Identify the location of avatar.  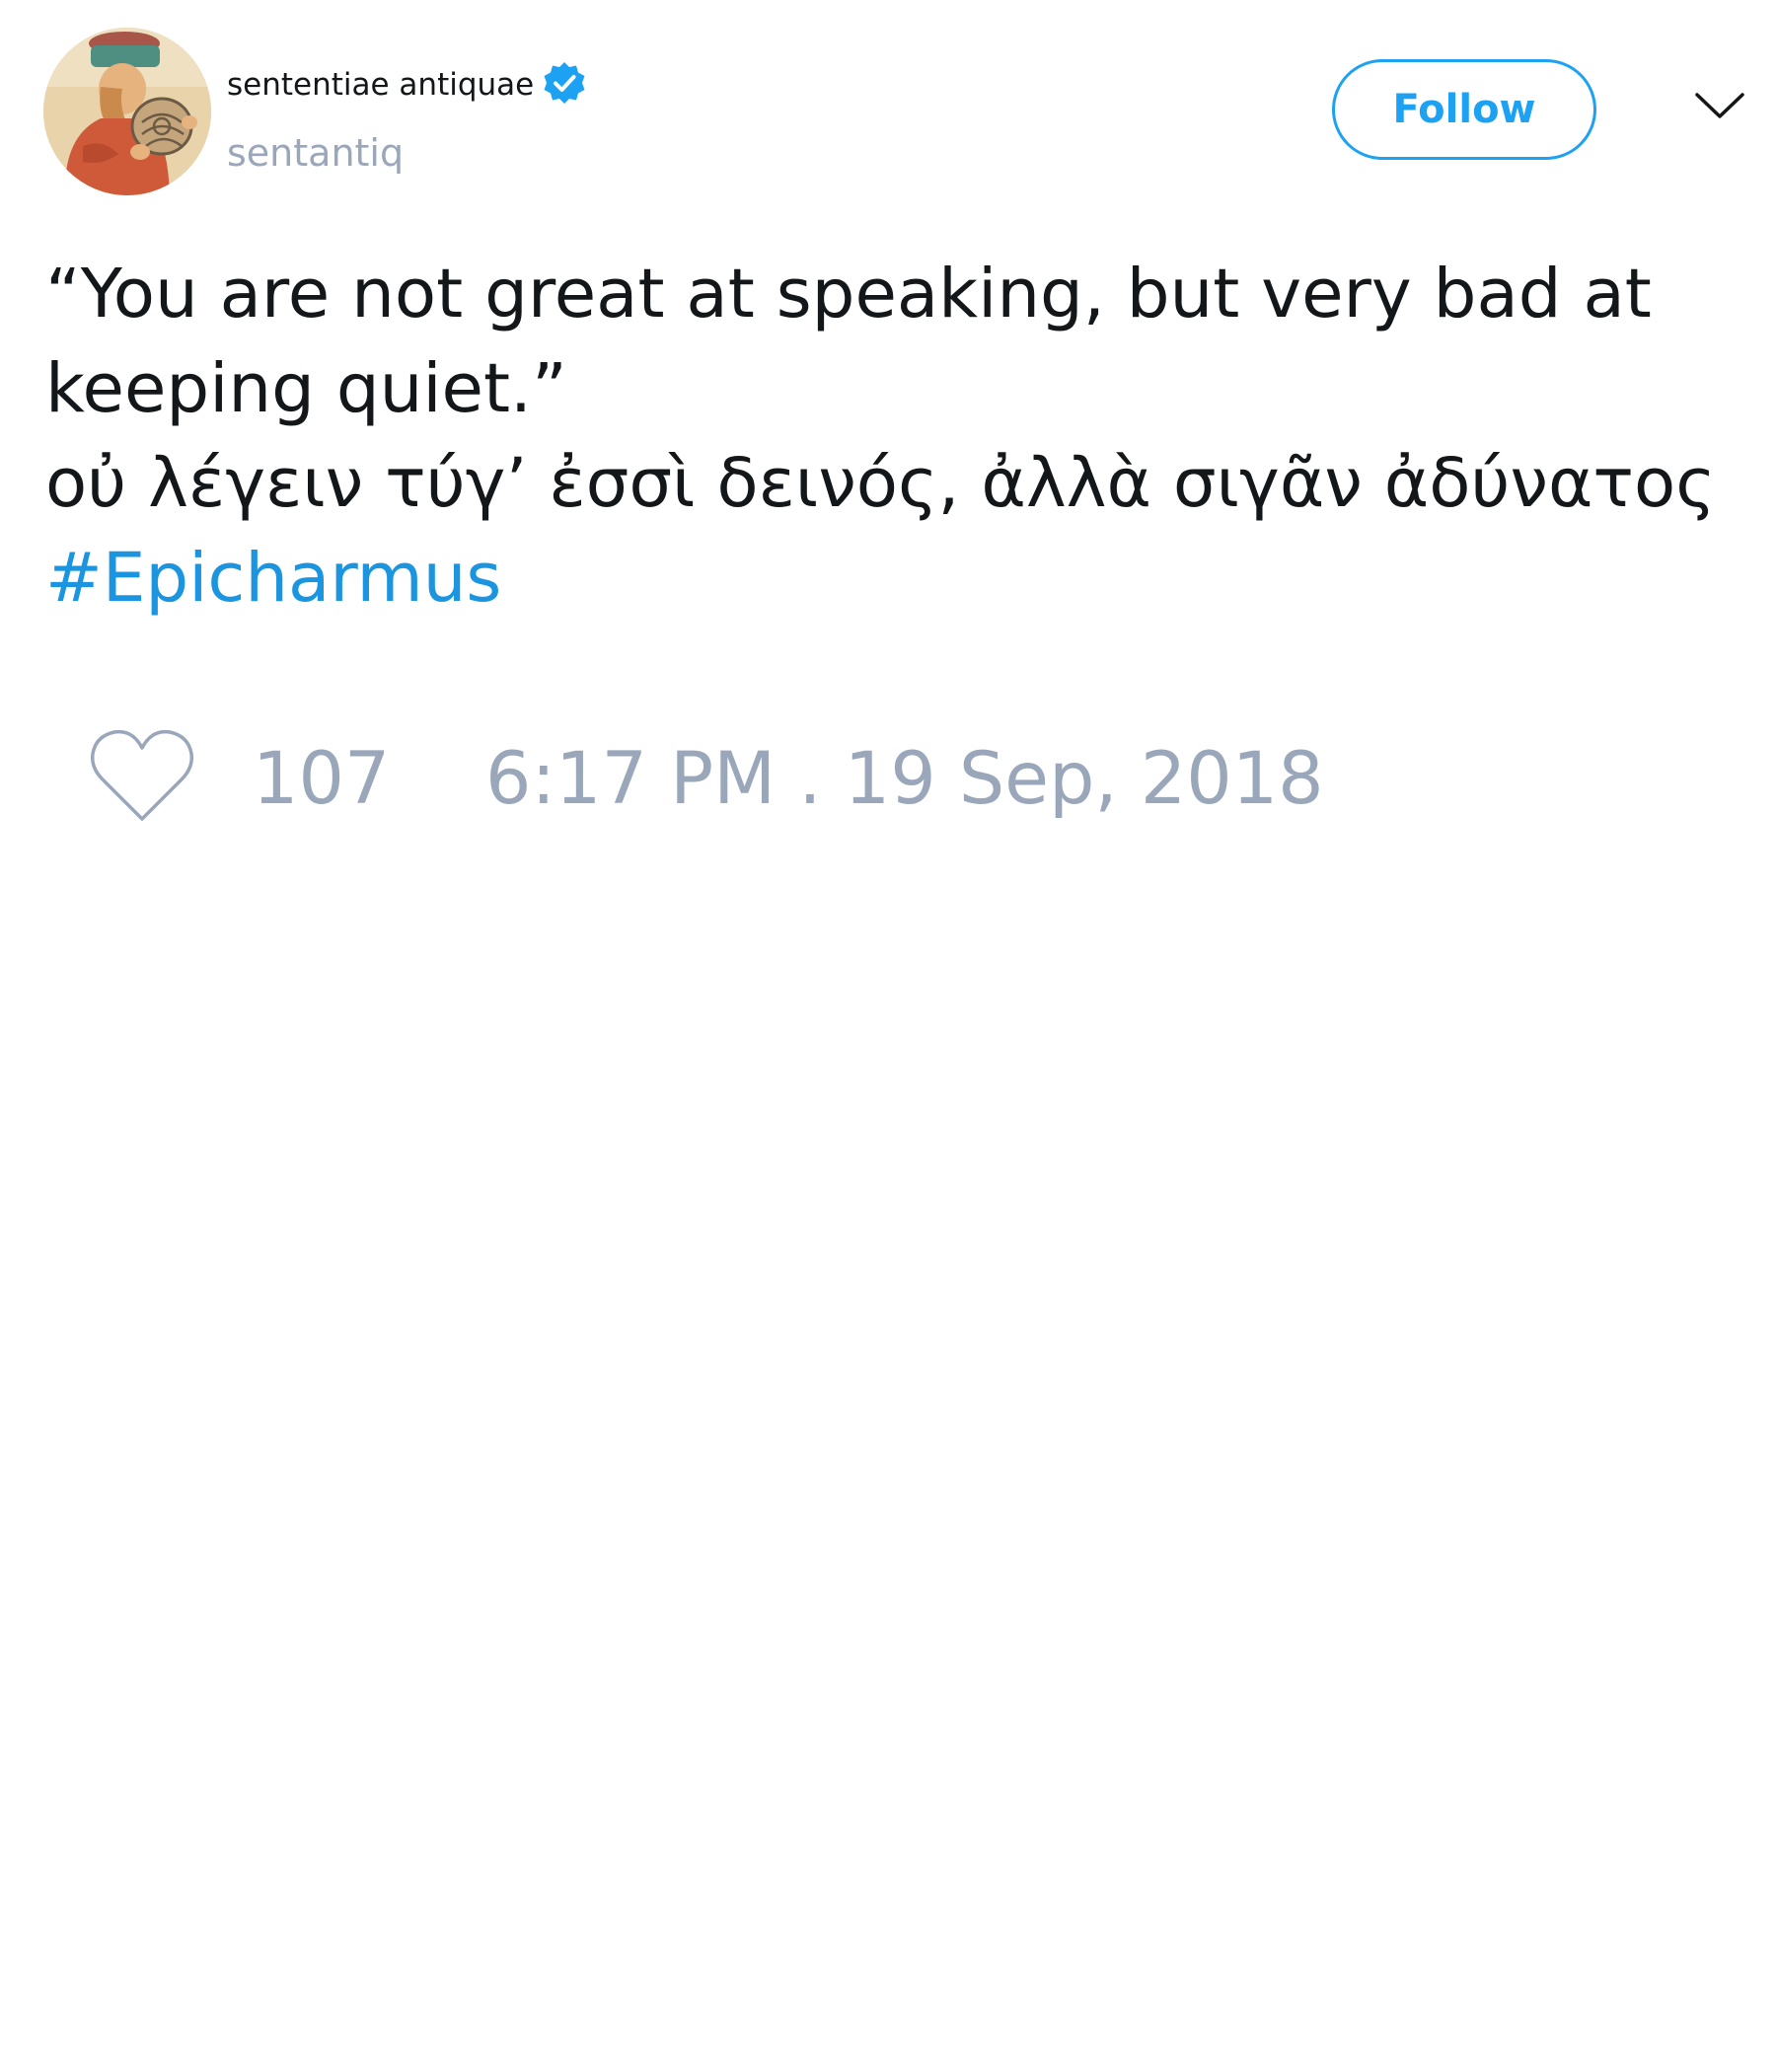
(127, 112).